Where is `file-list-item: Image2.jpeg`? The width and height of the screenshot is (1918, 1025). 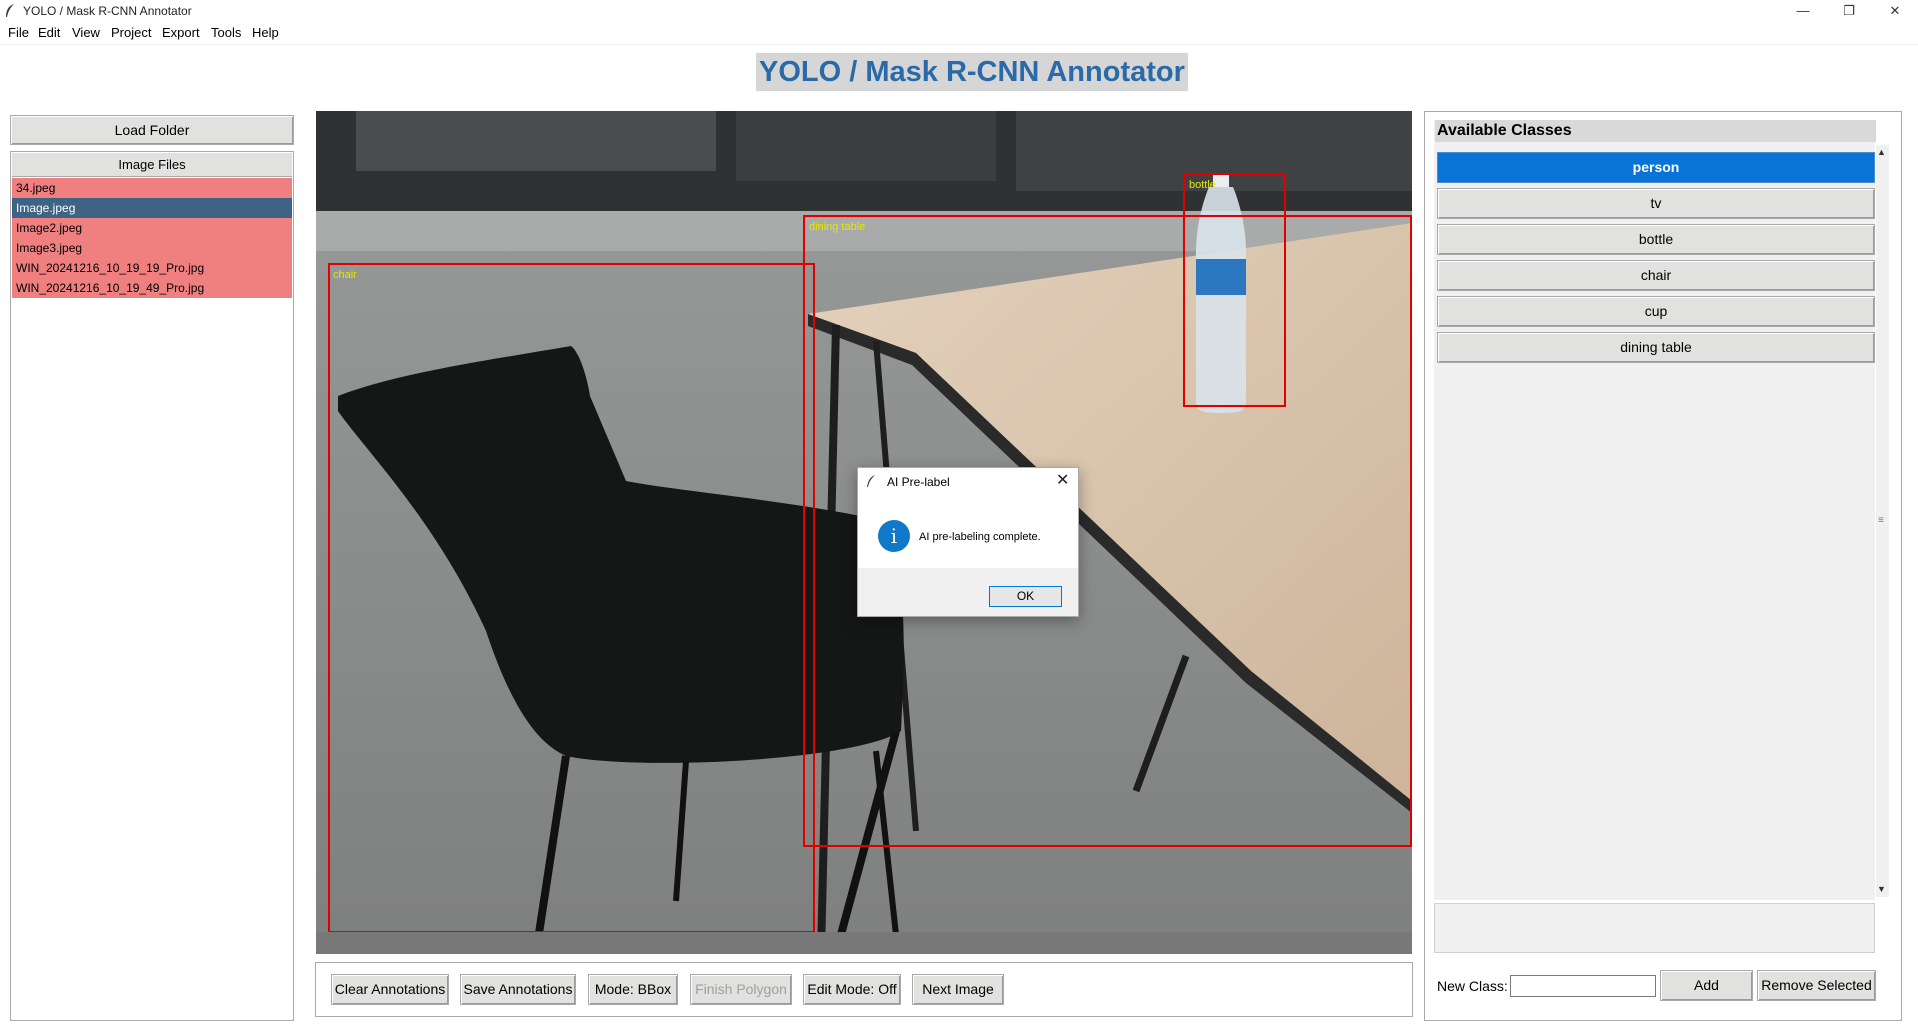 file-list-item: Image2.jpeg is located at coordinates (152, 228).